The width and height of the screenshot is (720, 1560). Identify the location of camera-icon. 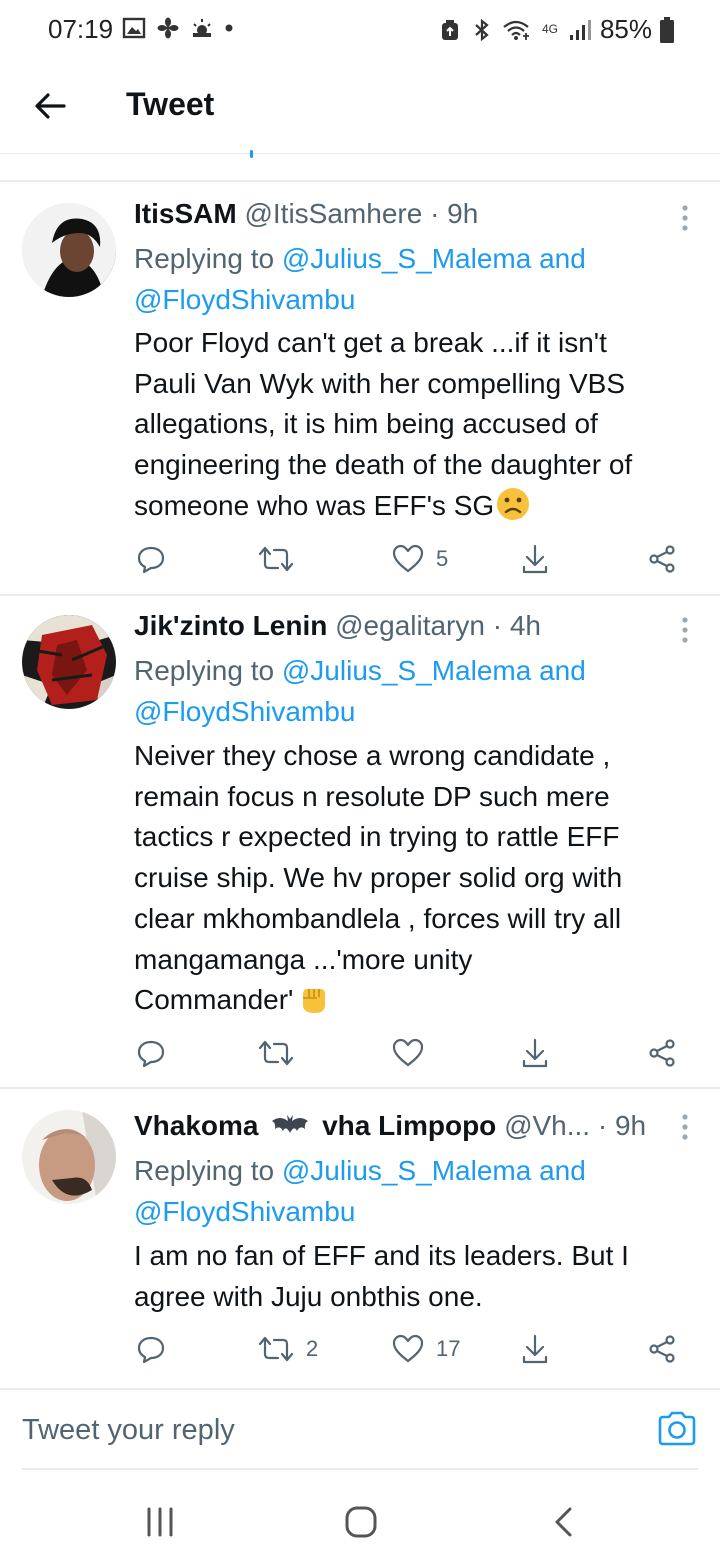
(677, 1429).